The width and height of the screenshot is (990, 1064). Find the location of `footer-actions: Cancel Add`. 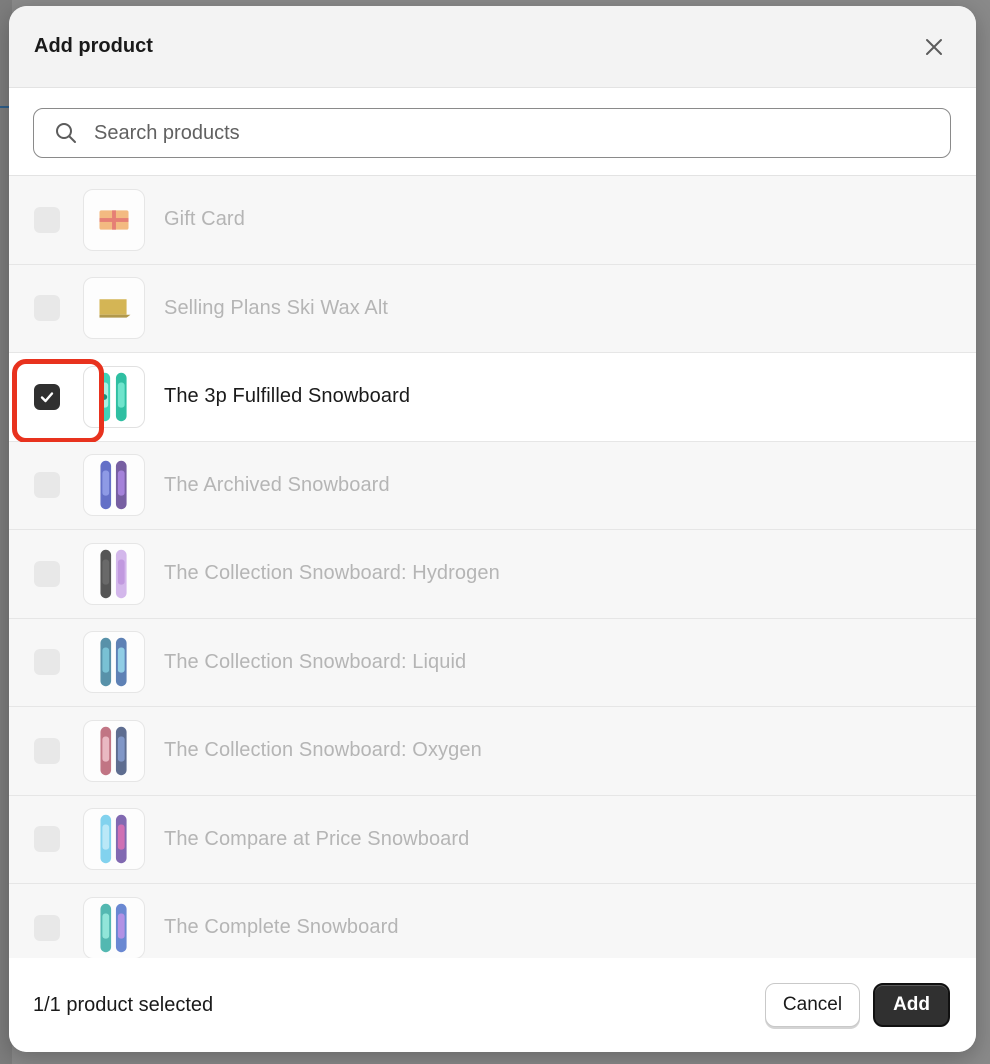

footer-actions: Cancel Add is located at coordinates (857, 1005).